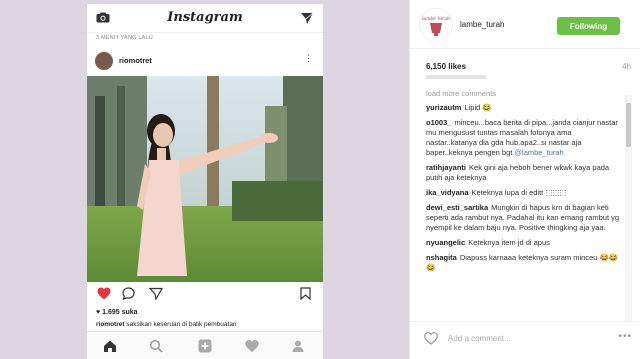 This screenshot has width=640, height=359. I want to click on caption-username: riomotret, so click(110, 324).